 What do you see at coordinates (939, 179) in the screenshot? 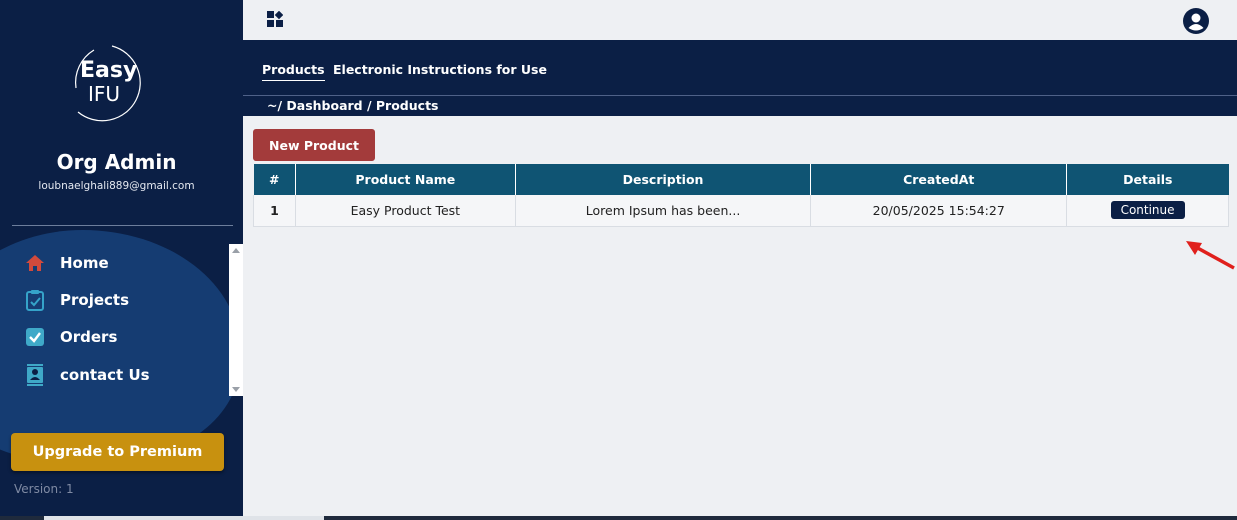
I see `column-header-created-at: CreatedAt` at bounding box center [939, 179].